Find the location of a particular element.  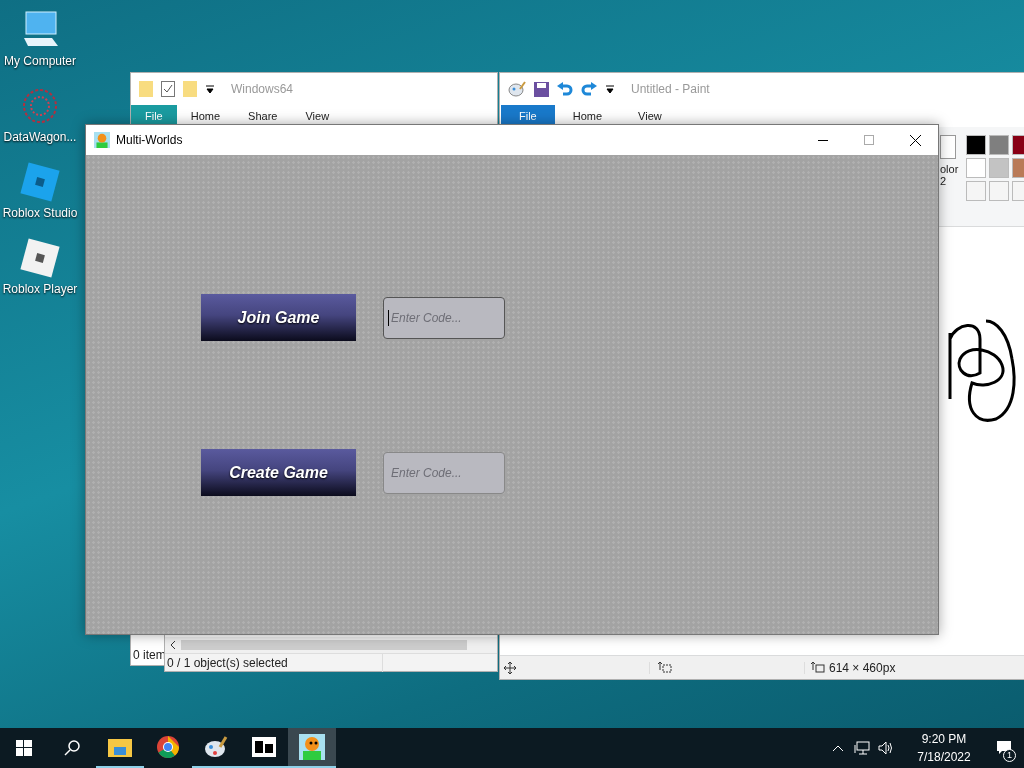

save-icon is located at coordinates (541, 89).